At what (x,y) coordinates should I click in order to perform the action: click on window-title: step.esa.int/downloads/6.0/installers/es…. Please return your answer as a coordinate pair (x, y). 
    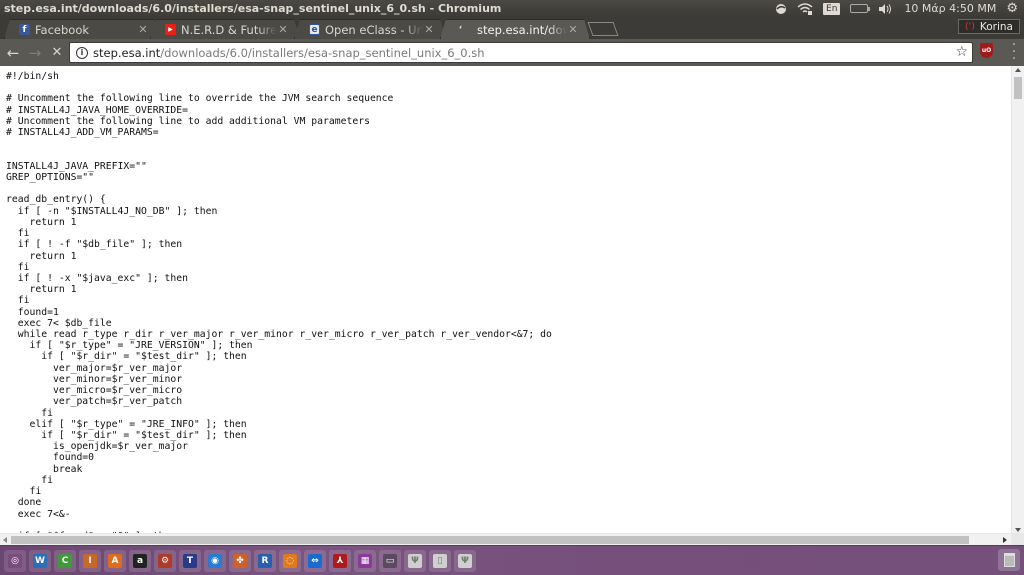
    Looking at the image, I should click on (253, 8).